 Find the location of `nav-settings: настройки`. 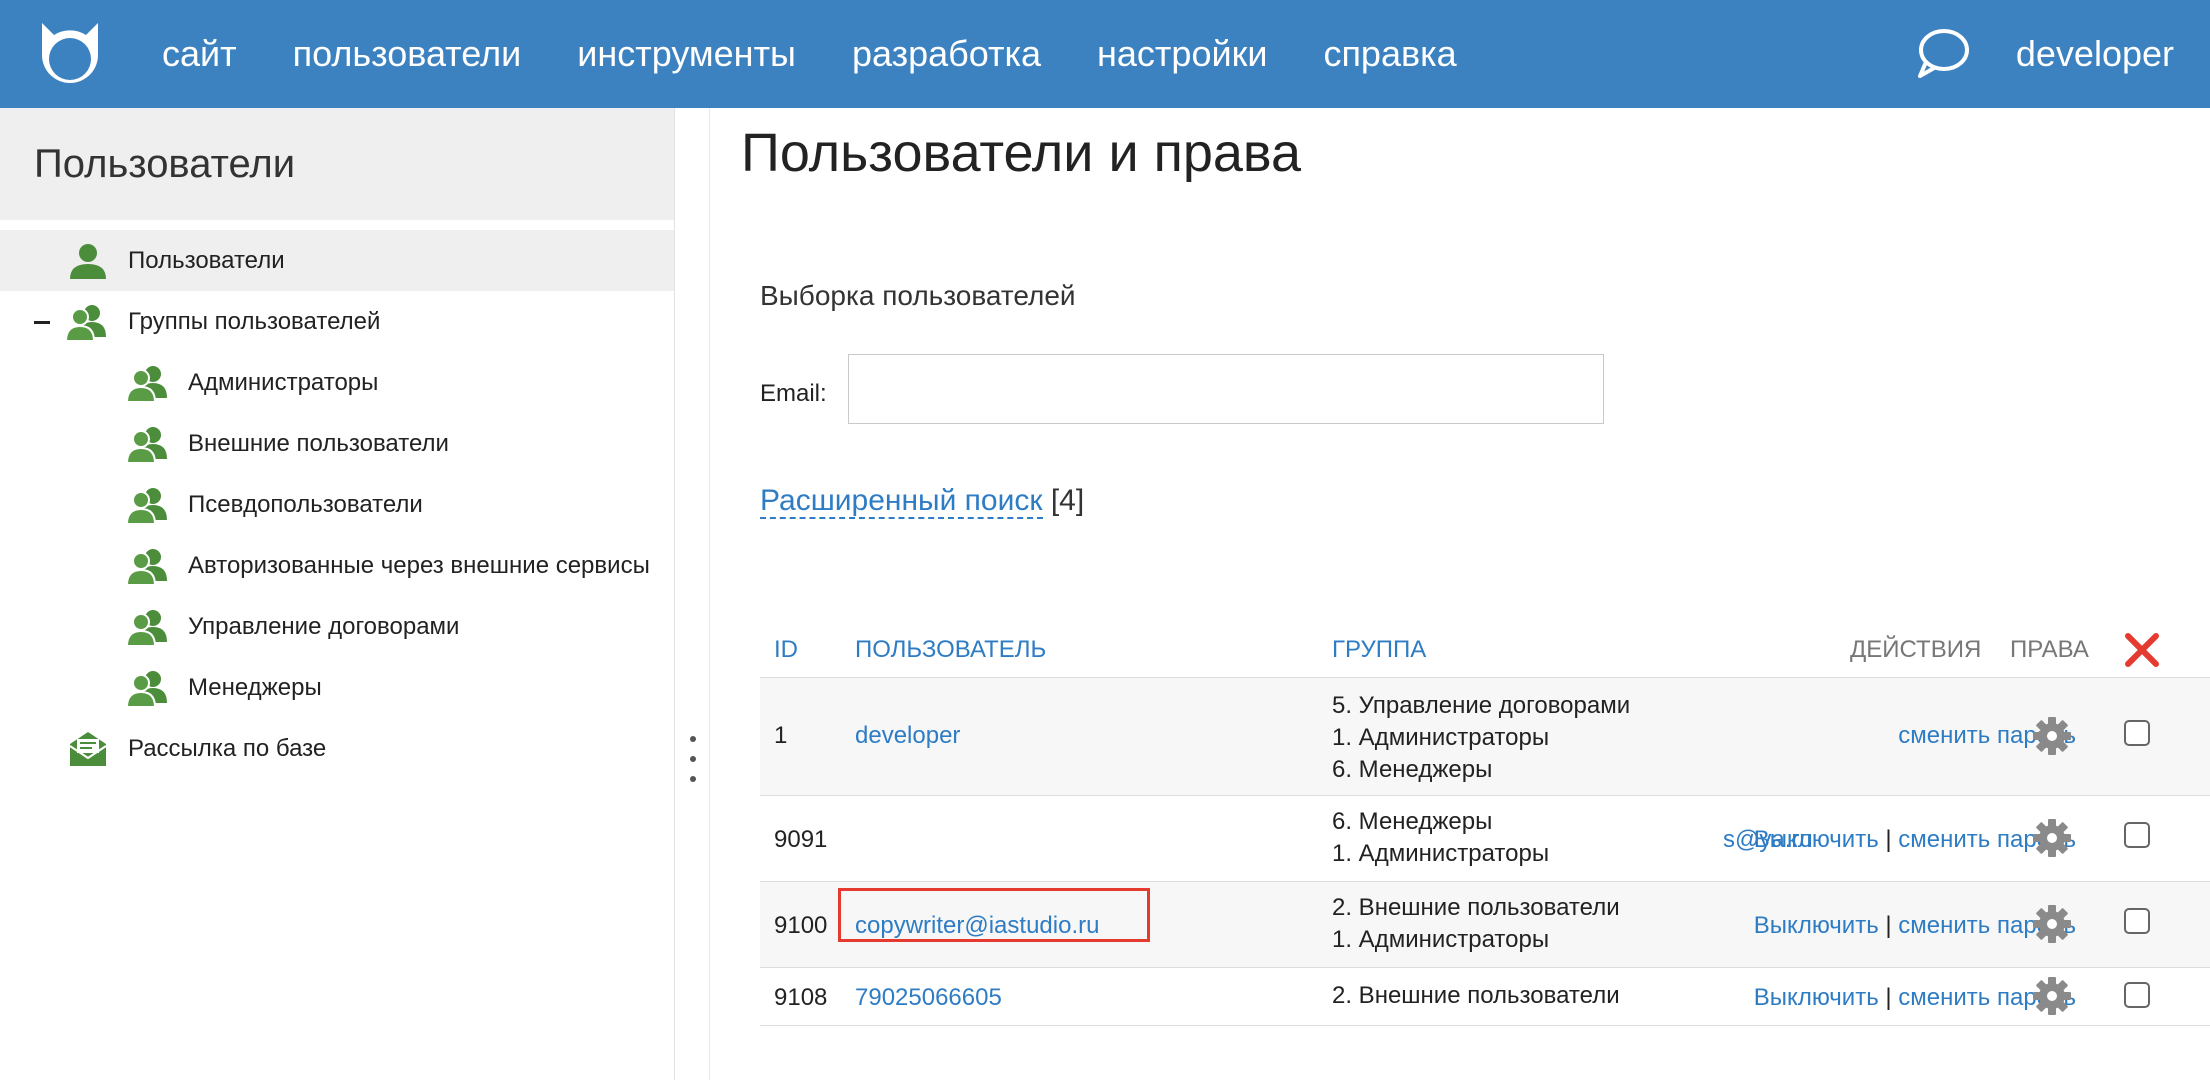

nav-settings: настройки is located at coordinates (1182, 54).